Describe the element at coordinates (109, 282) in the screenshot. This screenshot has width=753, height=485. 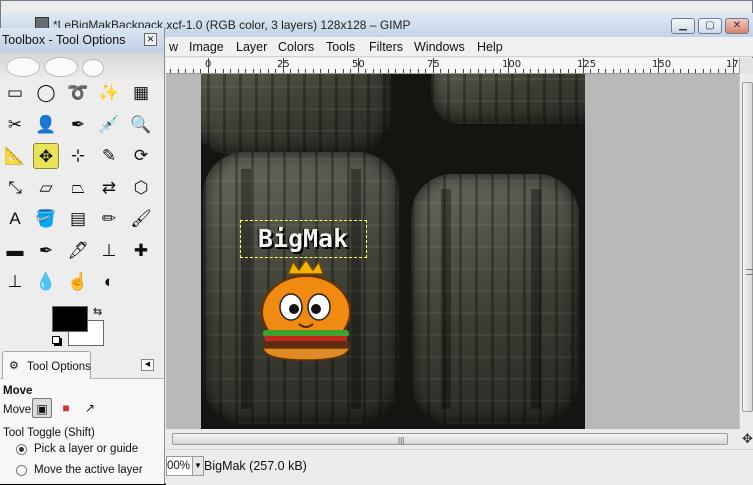
I see `dodge-burn-tool-icon: ◐` at that location.